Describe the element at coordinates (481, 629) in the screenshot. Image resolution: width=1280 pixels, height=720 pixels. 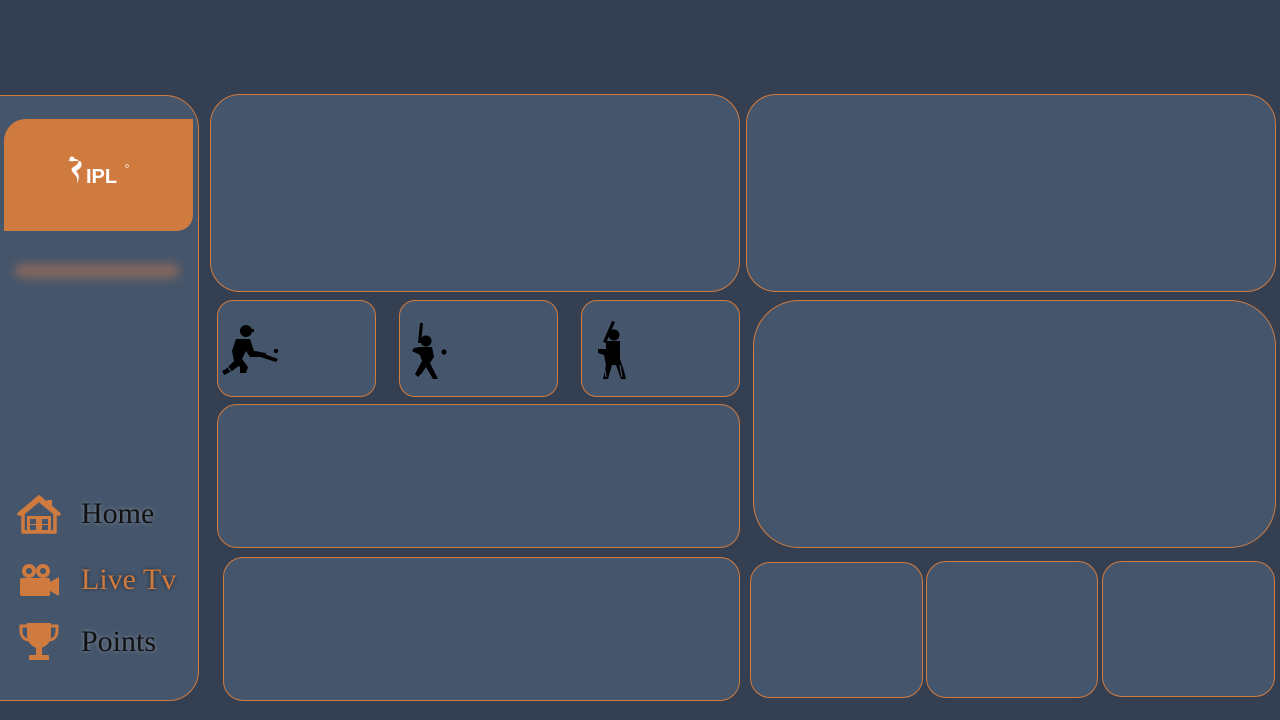
I see `content-panel-bottom` at that location.